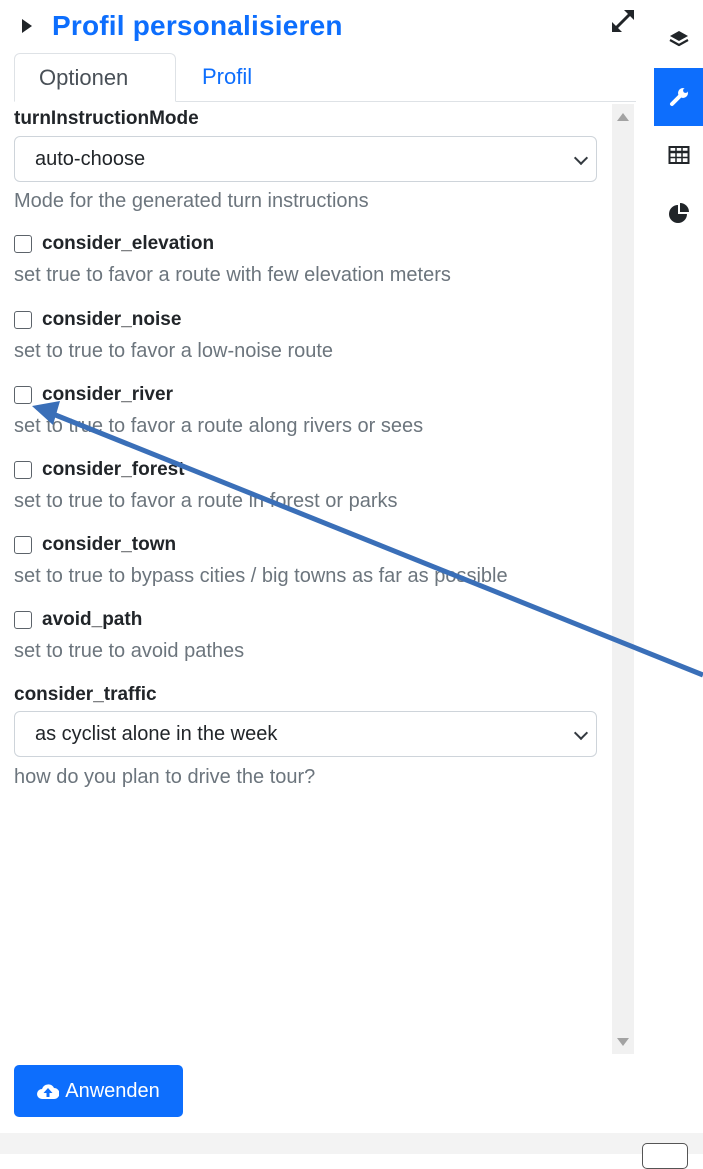  Describe the element at coordinates (27, 26) in the screenshot. I see `collapse-caret-icon` at that location.